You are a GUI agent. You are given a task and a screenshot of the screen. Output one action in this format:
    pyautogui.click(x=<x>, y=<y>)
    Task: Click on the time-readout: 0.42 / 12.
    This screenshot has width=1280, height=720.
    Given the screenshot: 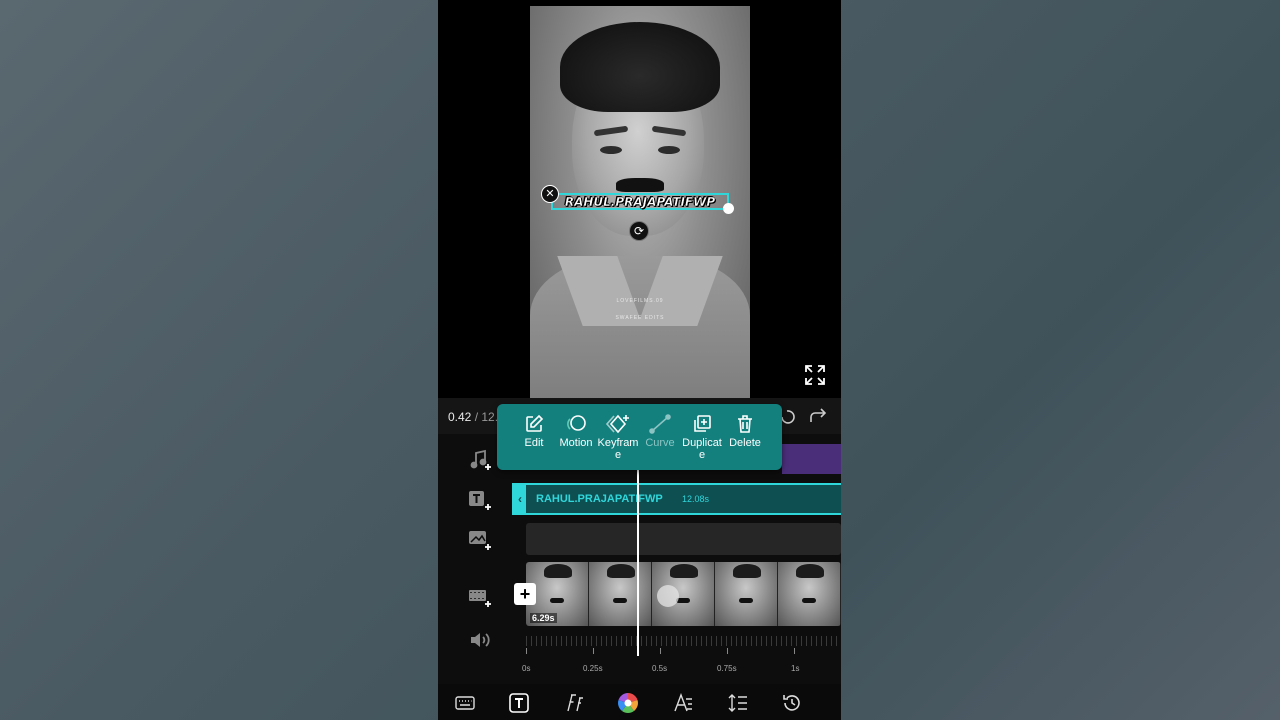 What is the action you would take?
    pyautogui.click(x=473, y=417)
    